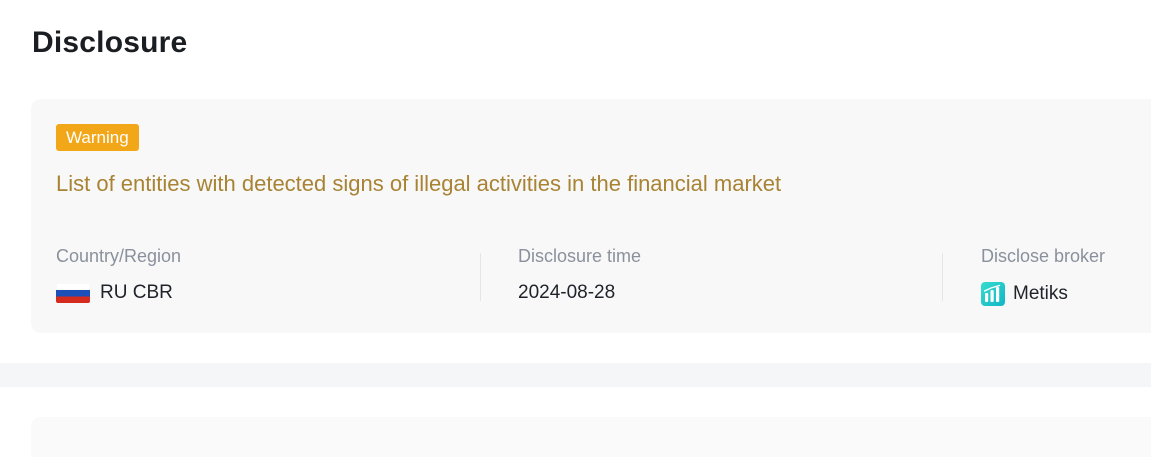 This screenshot has width=1151, height=457. Describe the element at coordinates (591, 437) in the screenshot. I see `next-disclosure-card` at that location.